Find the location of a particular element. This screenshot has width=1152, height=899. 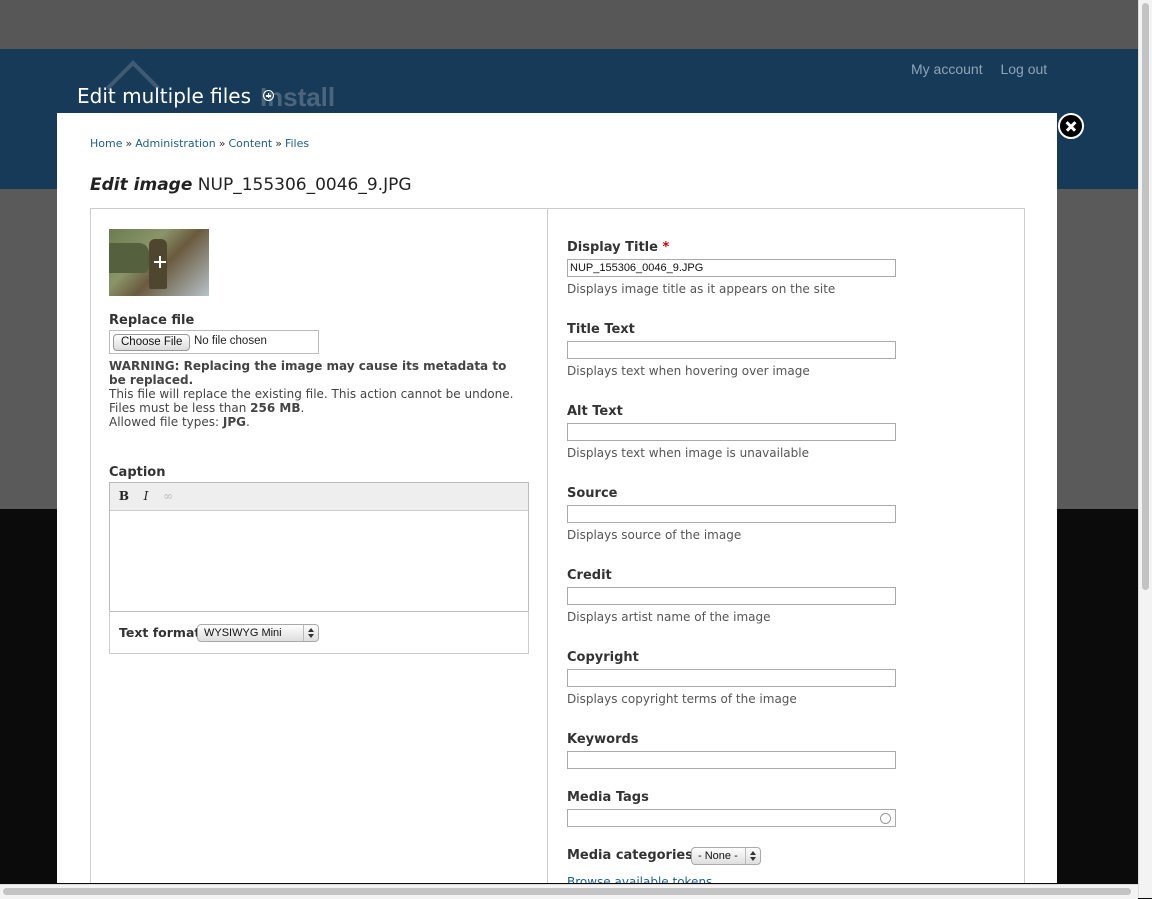

link-icon: ∞ is located at coordinates (168, 496).